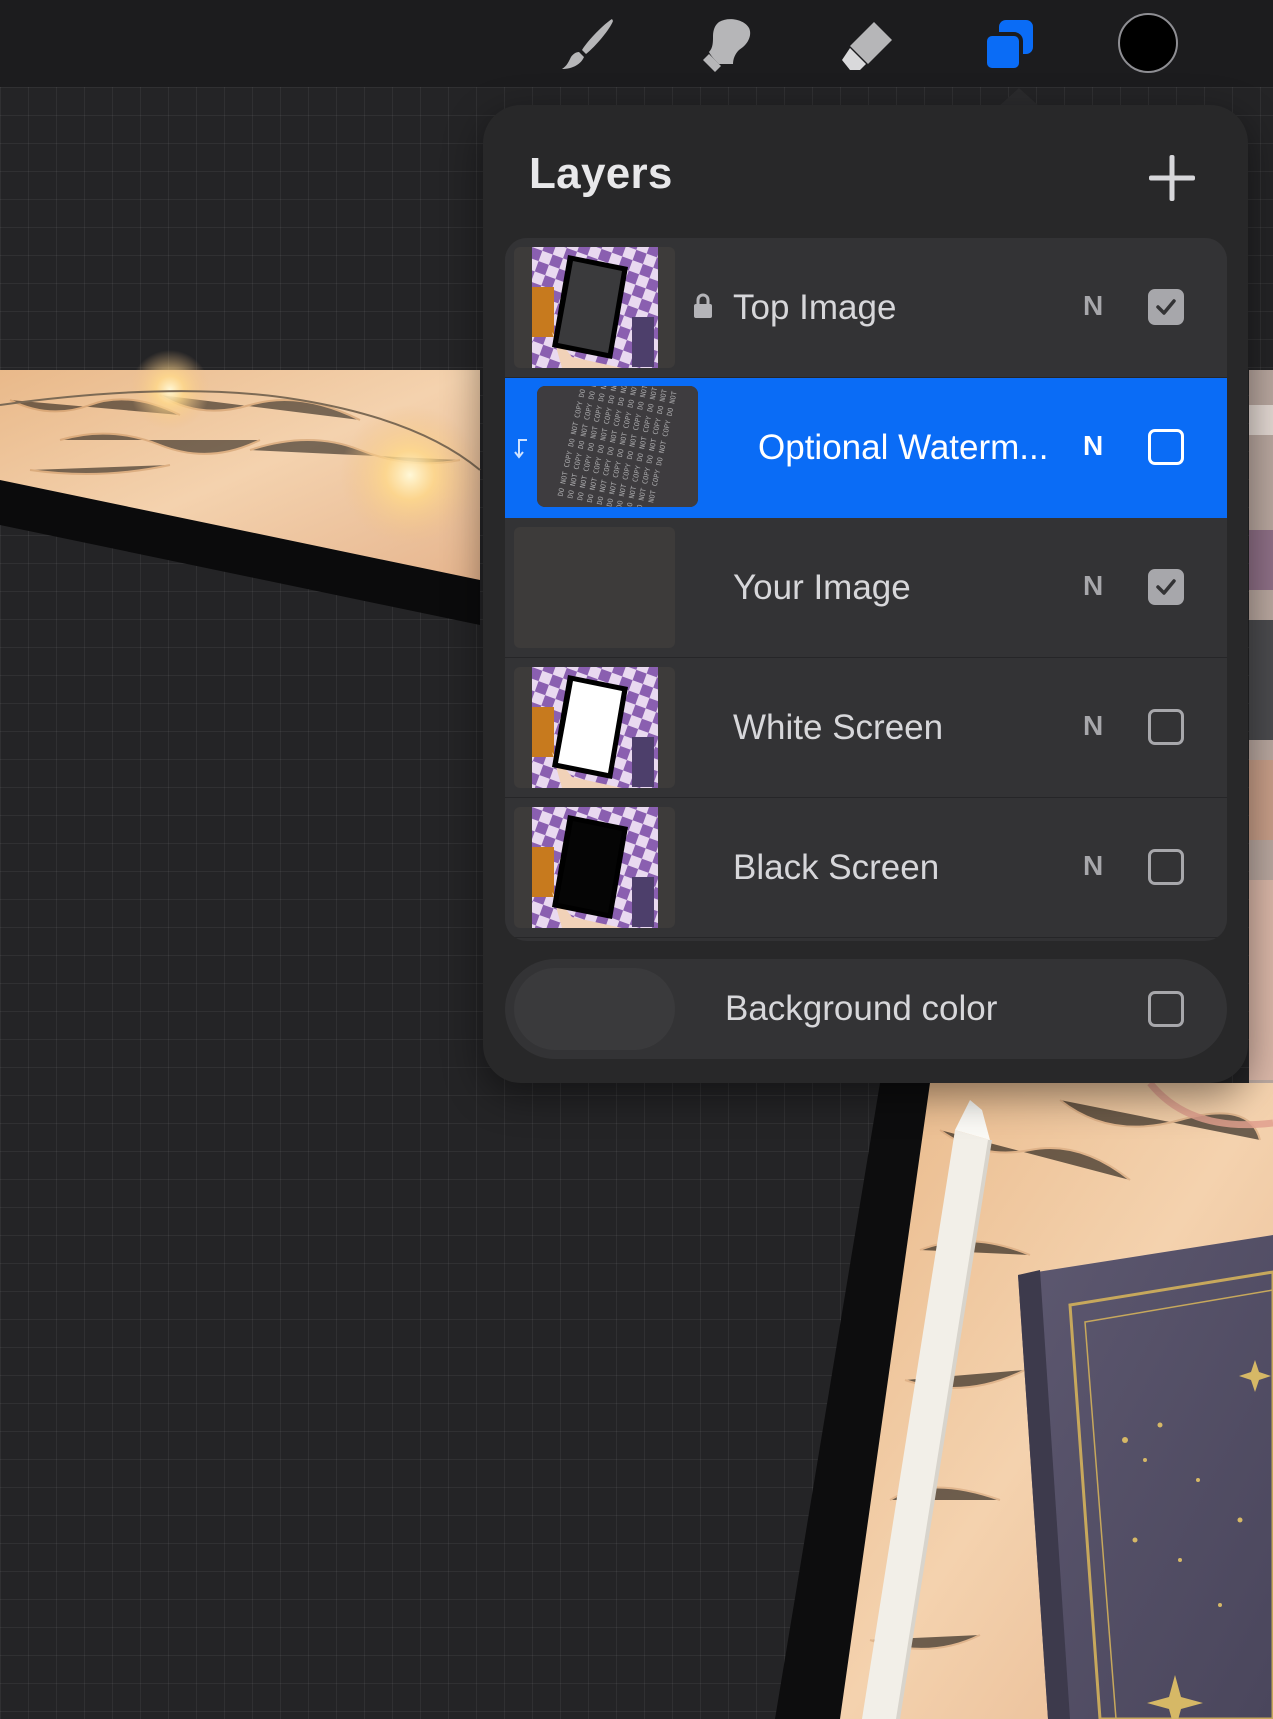 This screenshot has width=1273, height=1719. I want to click on panel-title: Layers, so click(601, 173).